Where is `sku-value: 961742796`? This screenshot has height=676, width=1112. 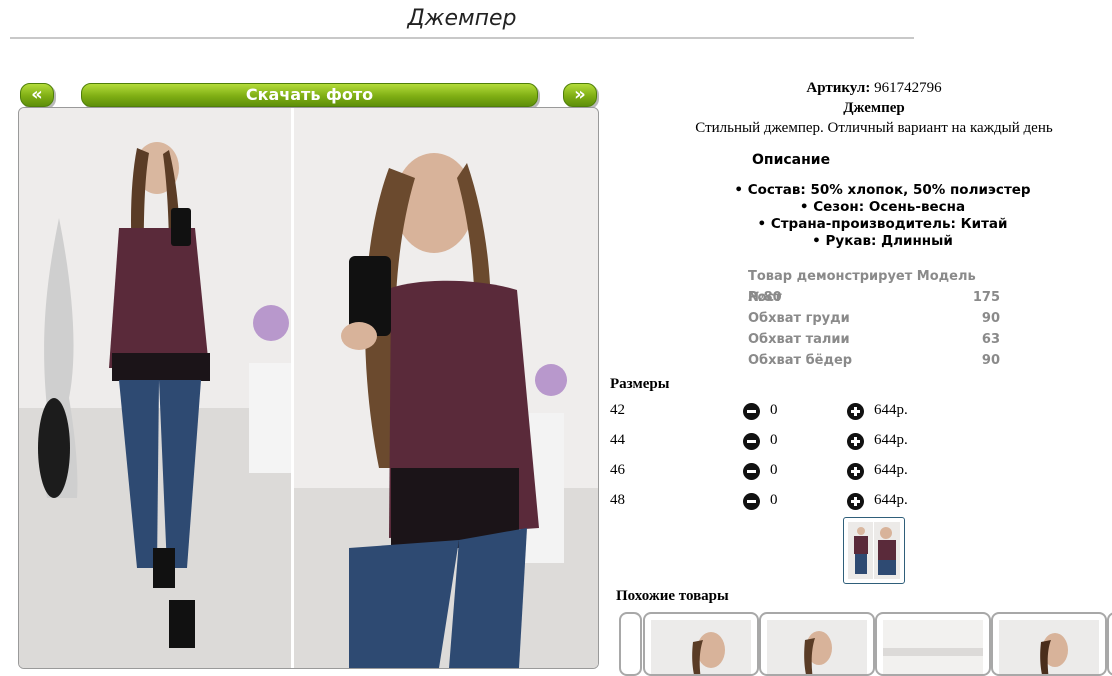 sku-value: 961742796 is located at coordinates (908, 88).